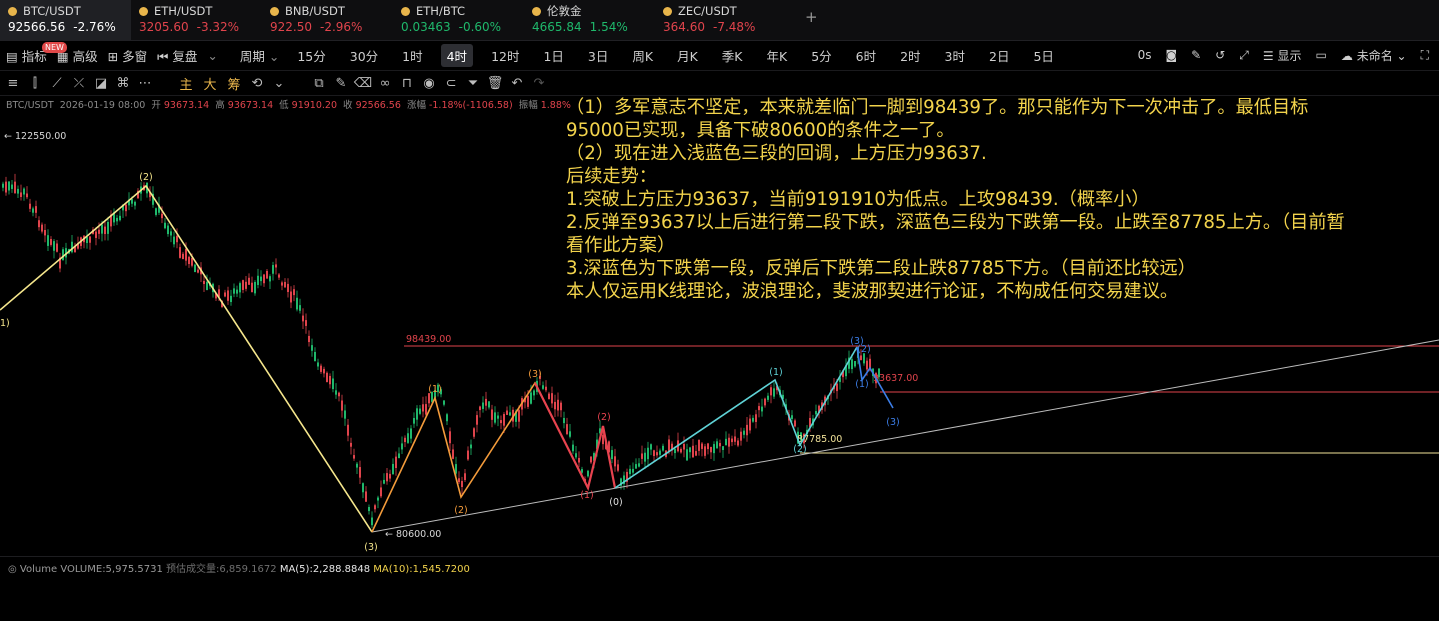  I want to click on period-10: 年K, so click(776, 55).